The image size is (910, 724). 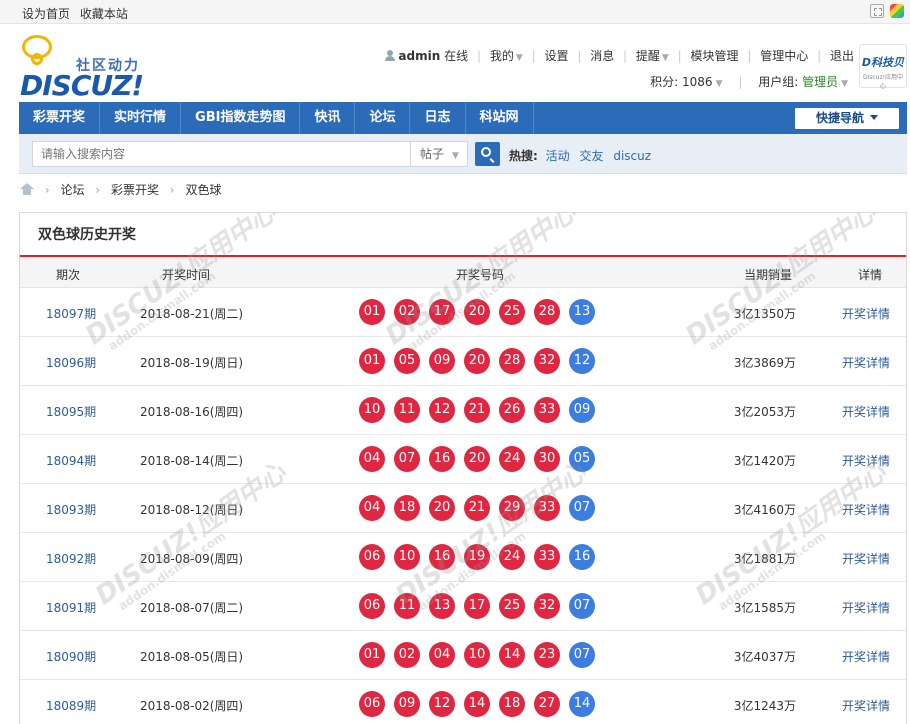 I want to click on red-ball: 28, so click(x=512, y=361).